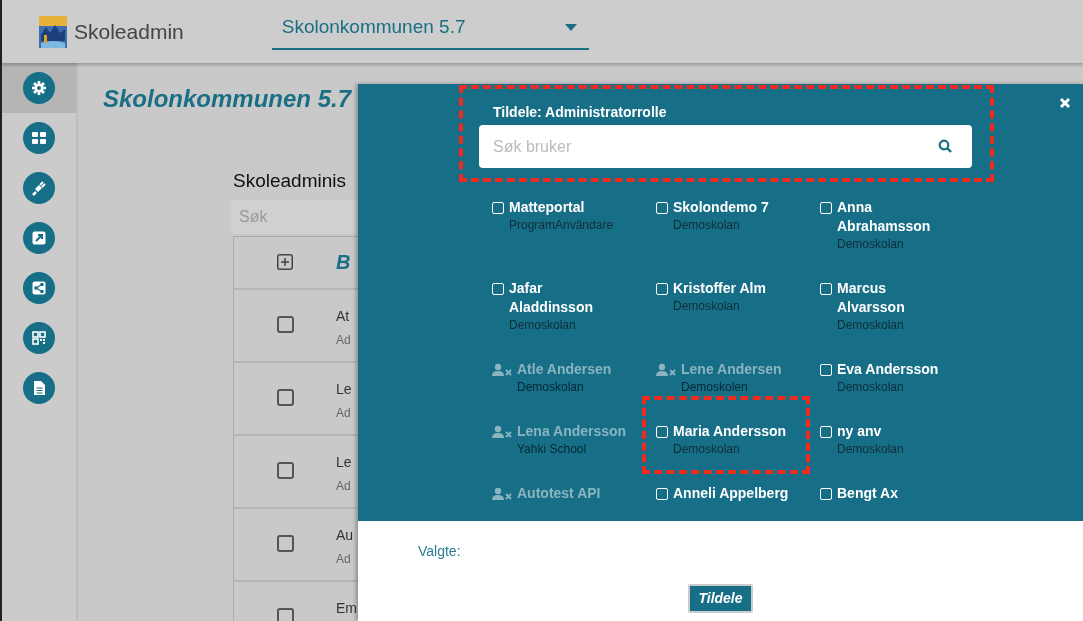  Describe the element at coordinates (39, 388) in the screenshot. I see `document-icon` at that location.